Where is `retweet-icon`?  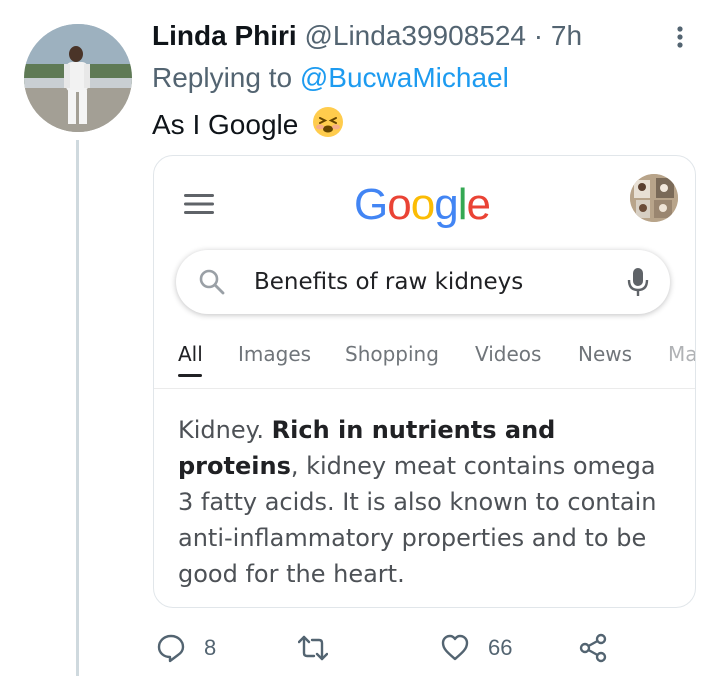
retweet-icon is located at coordinates (313, 648).